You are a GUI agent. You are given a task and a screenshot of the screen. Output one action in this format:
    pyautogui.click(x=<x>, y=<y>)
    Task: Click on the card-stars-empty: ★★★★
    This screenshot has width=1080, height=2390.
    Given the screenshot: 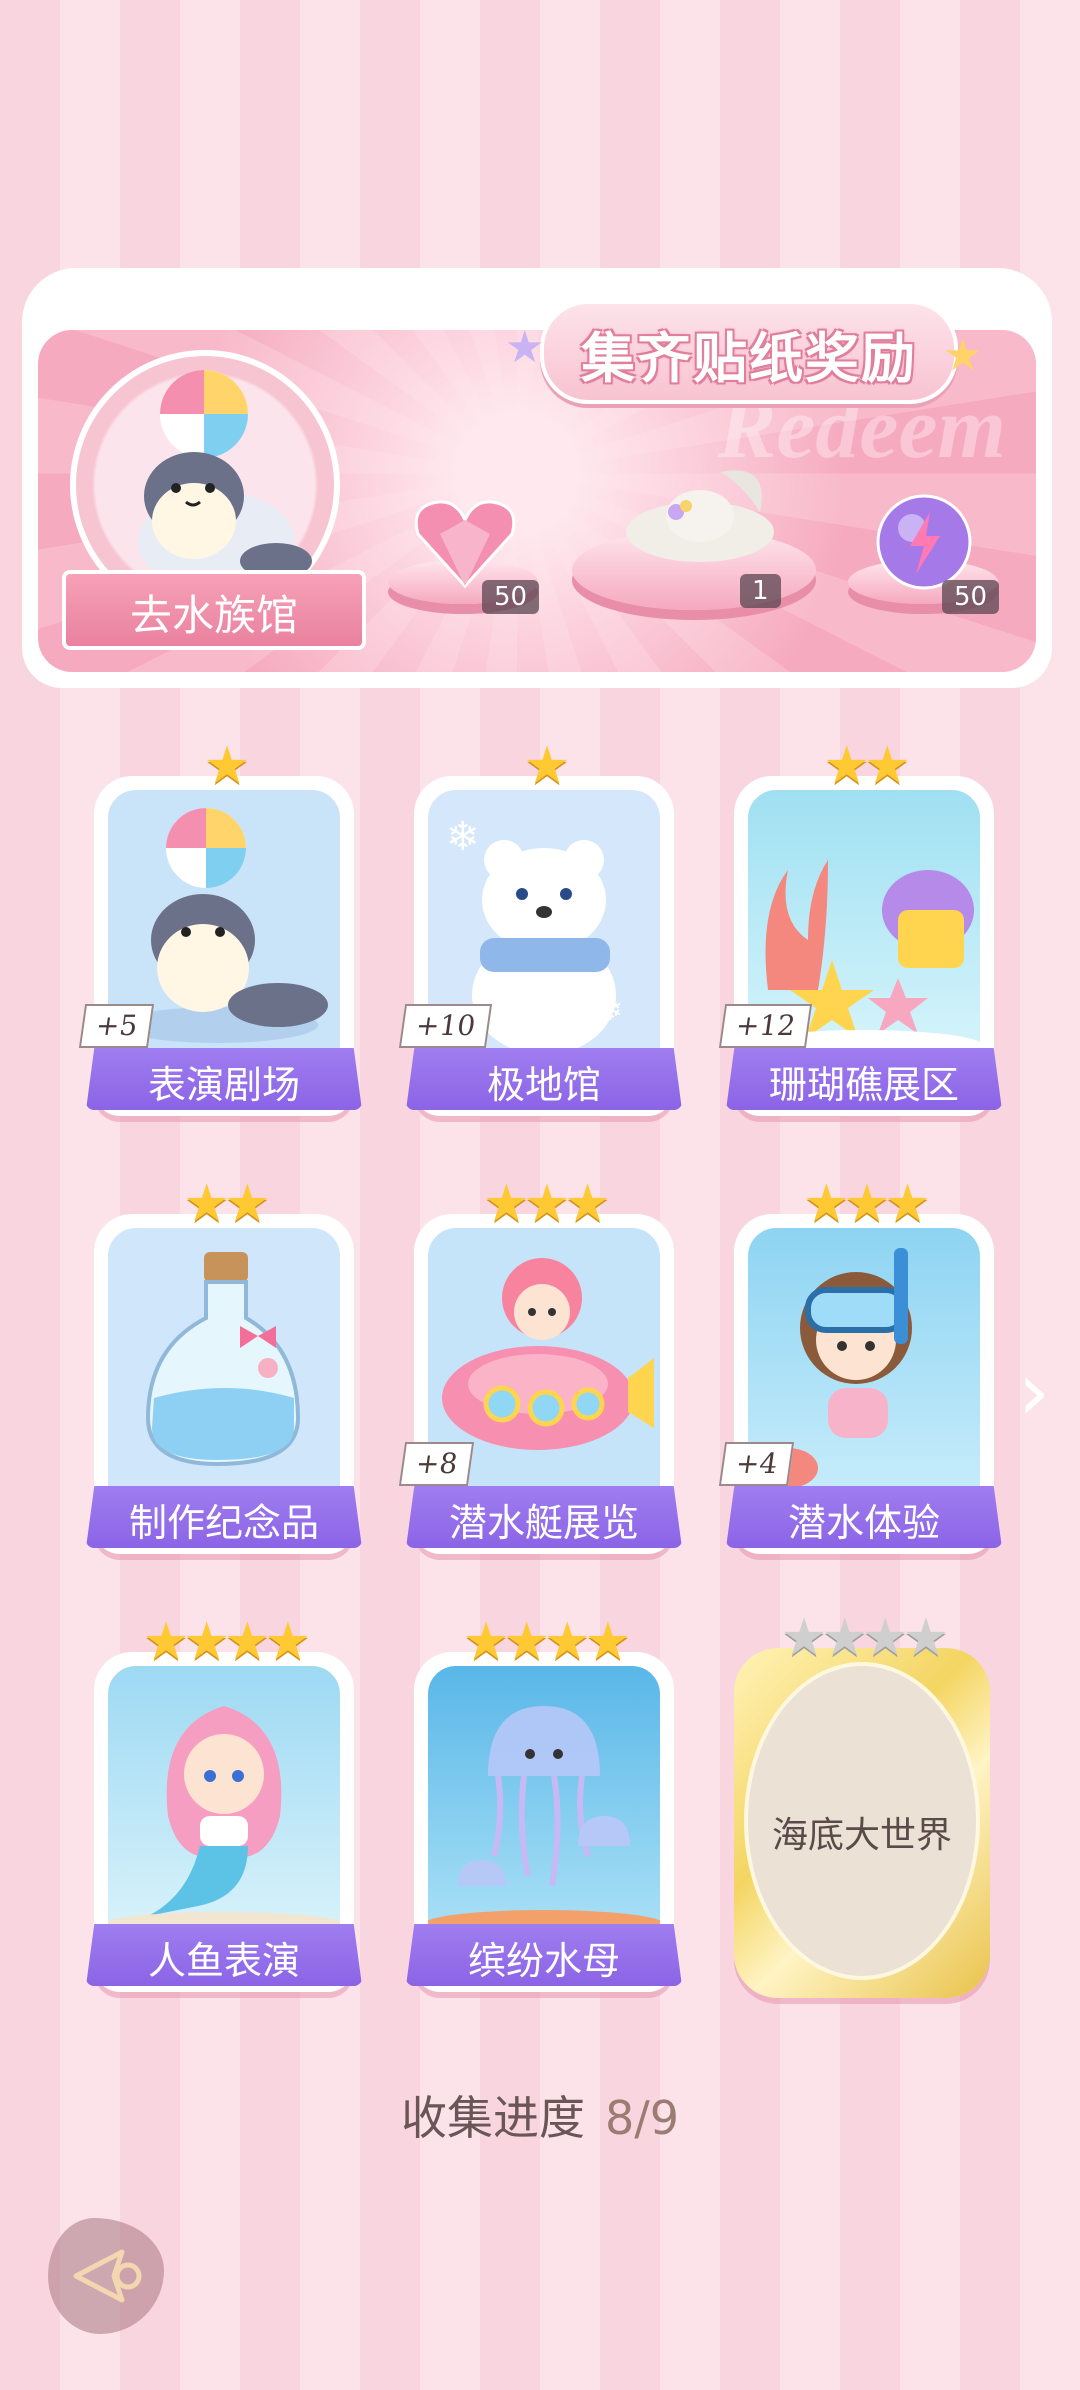 What is the action you would take?
    pyautogui.click(x=864, y=1638)
    